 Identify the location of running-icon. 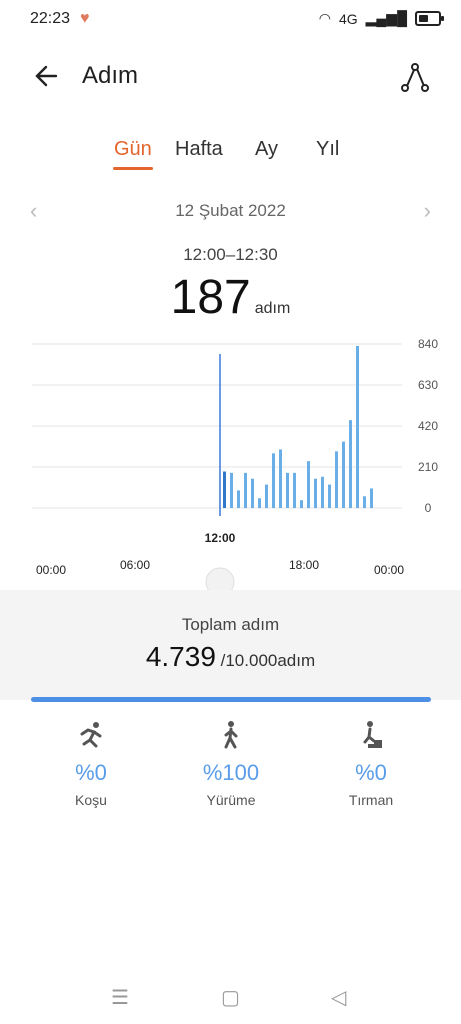
(91, 738).